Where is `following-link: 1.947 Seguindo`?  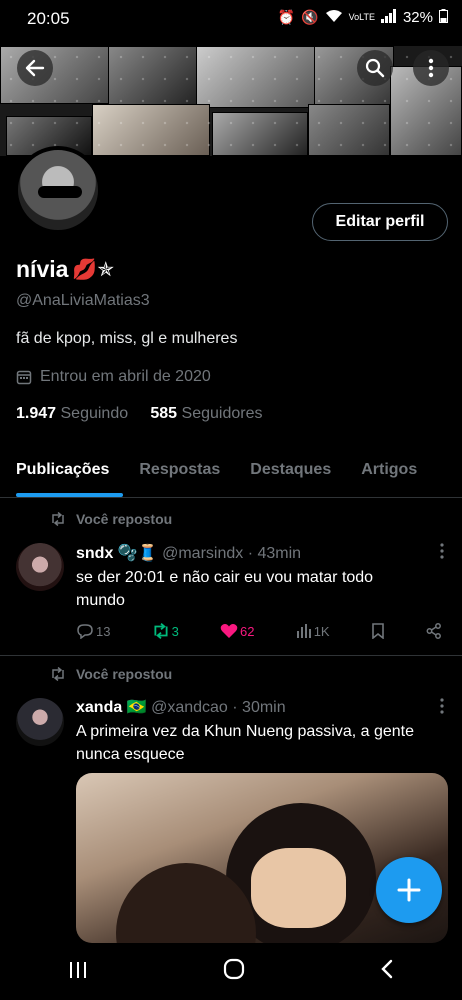
following-link: 1.947 Seguindo is located at coordinates (72, 413).